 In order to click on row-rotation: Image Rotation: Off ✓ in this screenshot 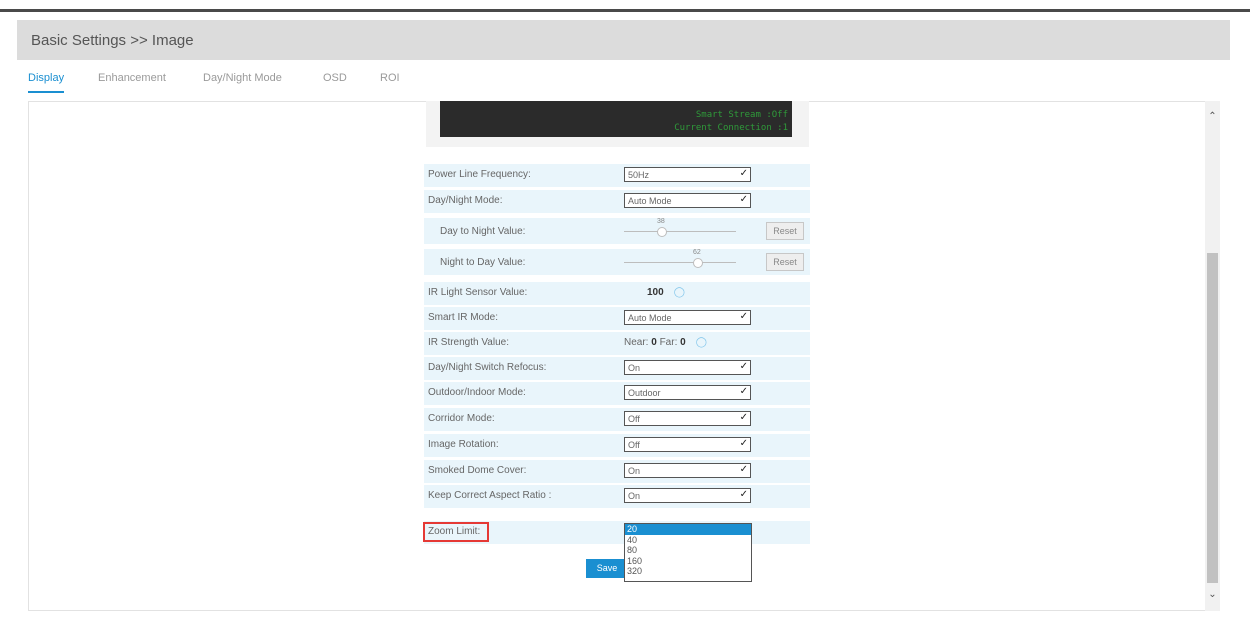, I will do `click(617, 445)`.